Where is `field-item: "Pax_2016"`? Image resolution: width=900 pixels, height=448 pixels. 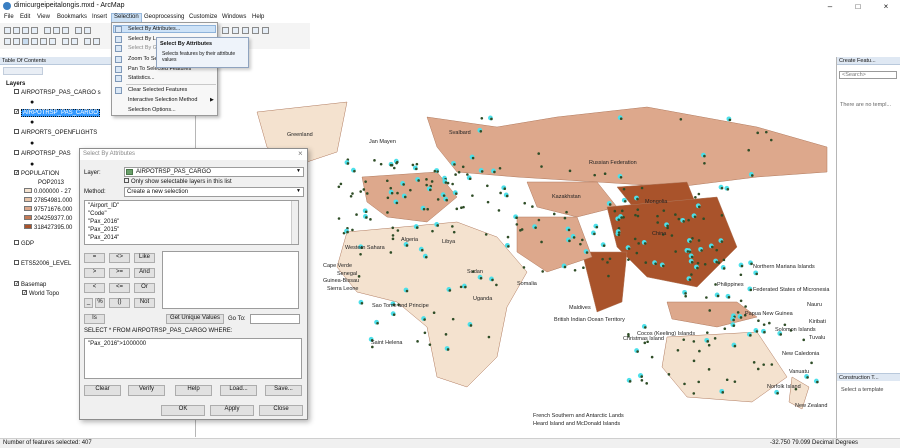 field-item: "Pax_2016" is located at coordinates (103, 222).